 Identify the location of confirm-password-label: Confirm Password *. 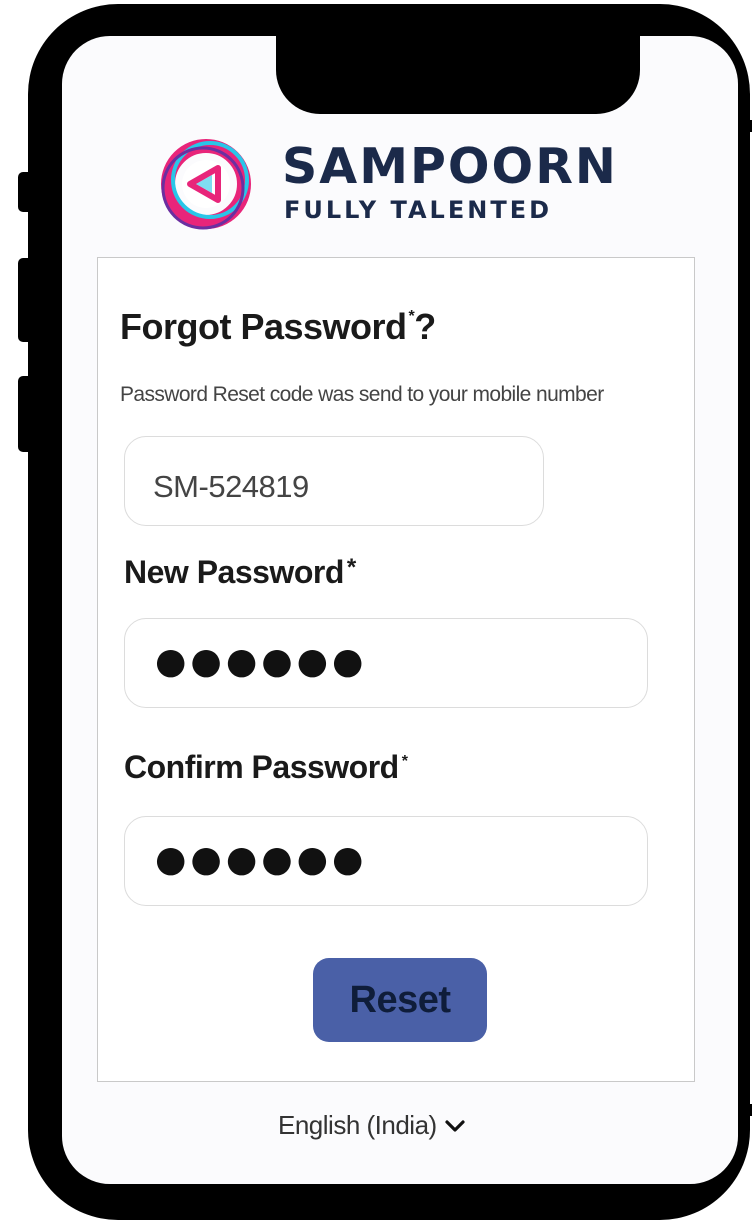
(266, 767).